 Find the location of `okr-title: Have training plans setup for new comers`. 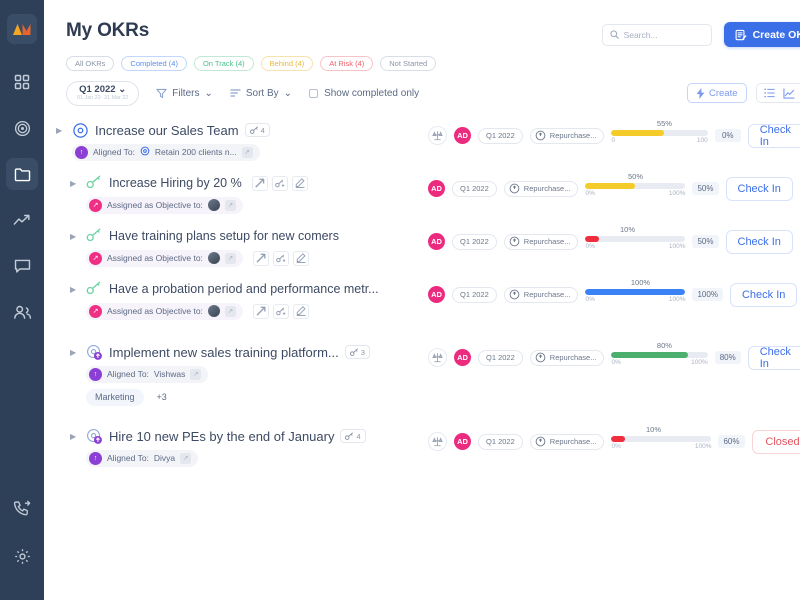

okr-title: Have training plans setup for new comers is located at coordinates (224, 236).